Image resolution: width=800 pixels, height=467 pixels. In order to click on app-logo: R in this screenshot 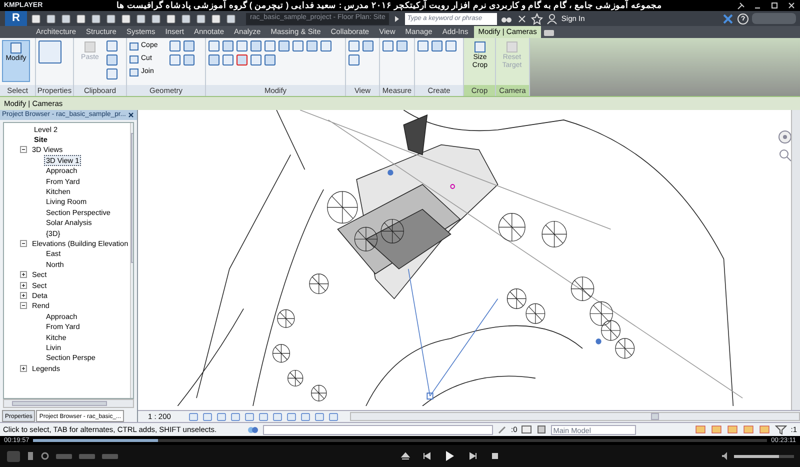, I will do `click(16, 18)`.